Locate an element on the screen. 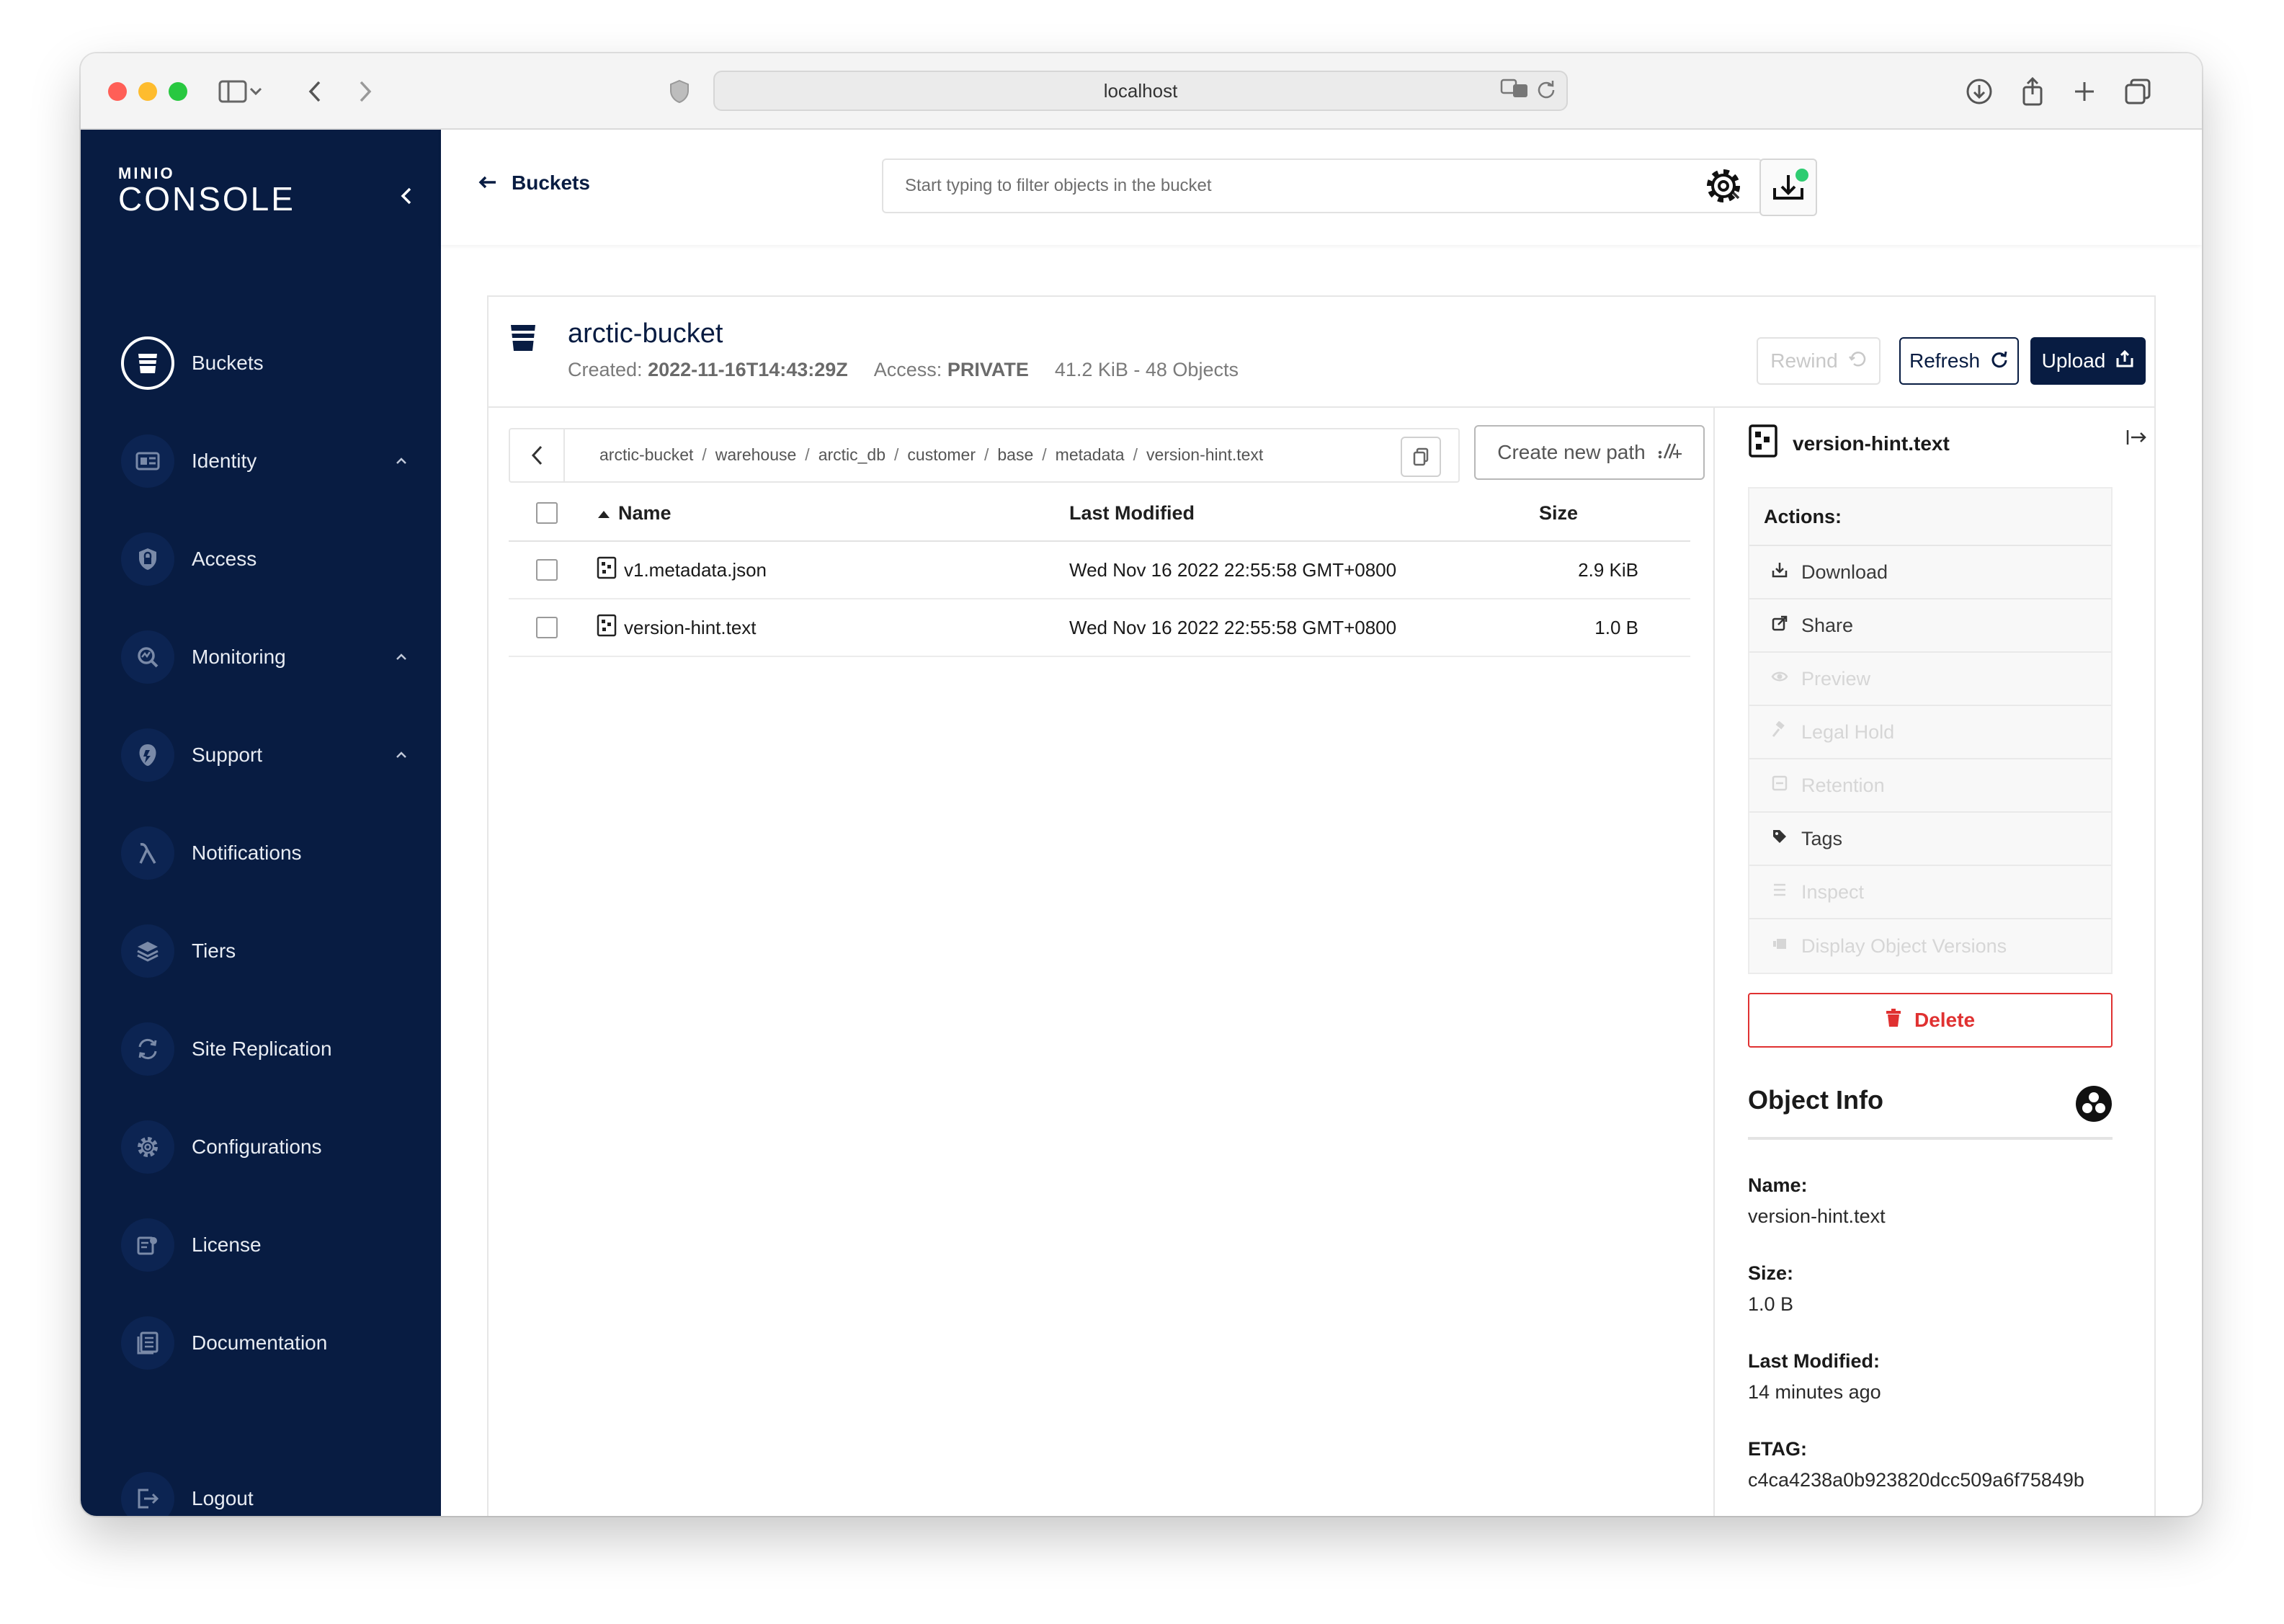  close-panel-icon is located at coordinates (2136, 439).